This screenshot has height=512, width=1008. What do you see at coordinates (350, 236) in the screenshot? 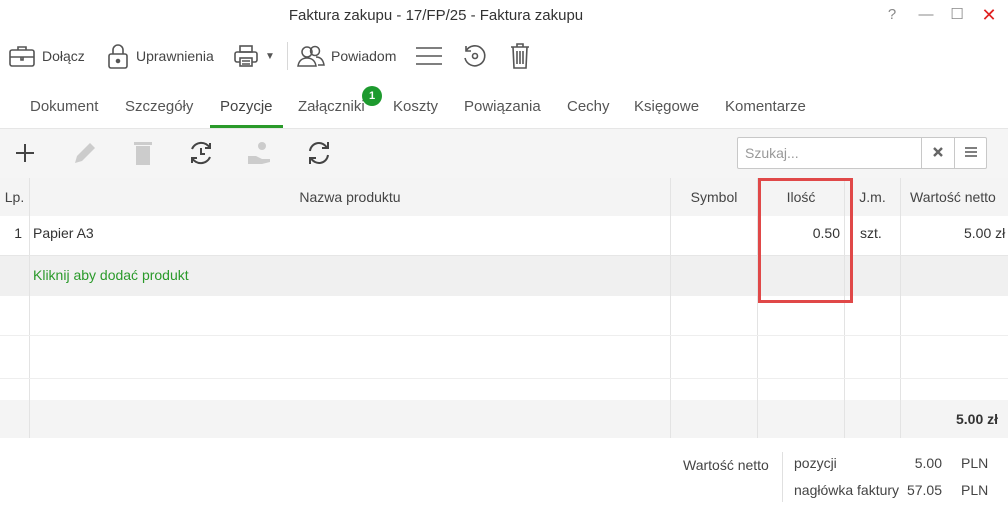
I see `row-product-name: Papier A3` at bounding box center [350, 236].